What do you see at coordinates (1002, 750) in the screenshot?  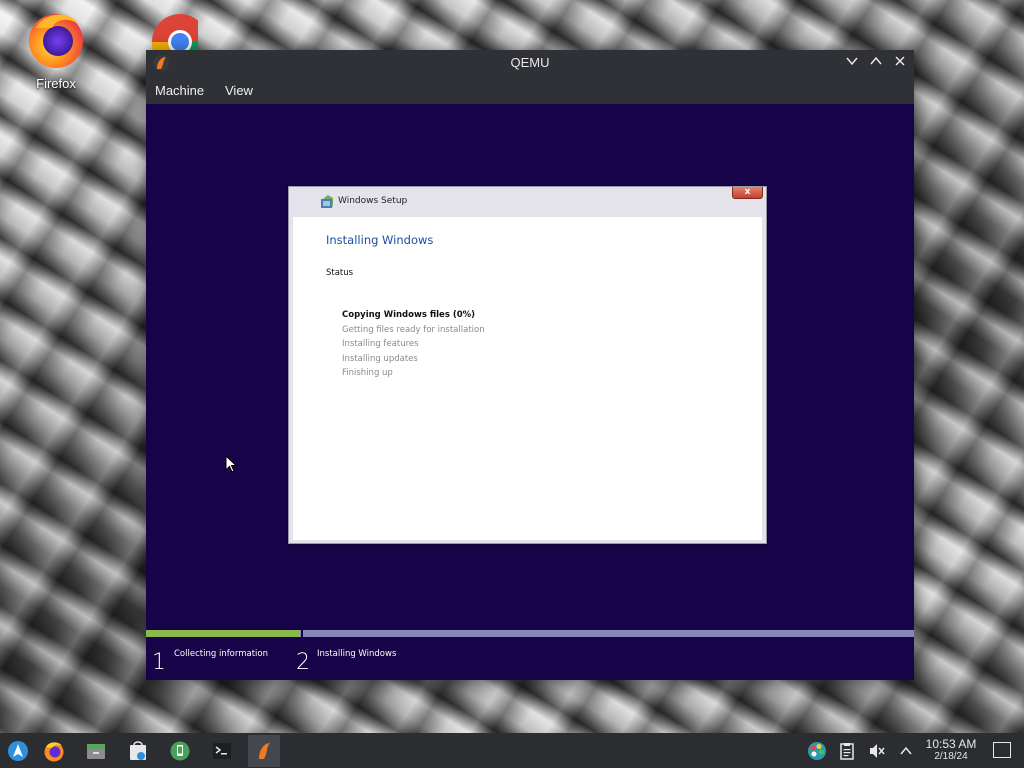 I see `show-desktop-button` at bounding box center [1002, 750].